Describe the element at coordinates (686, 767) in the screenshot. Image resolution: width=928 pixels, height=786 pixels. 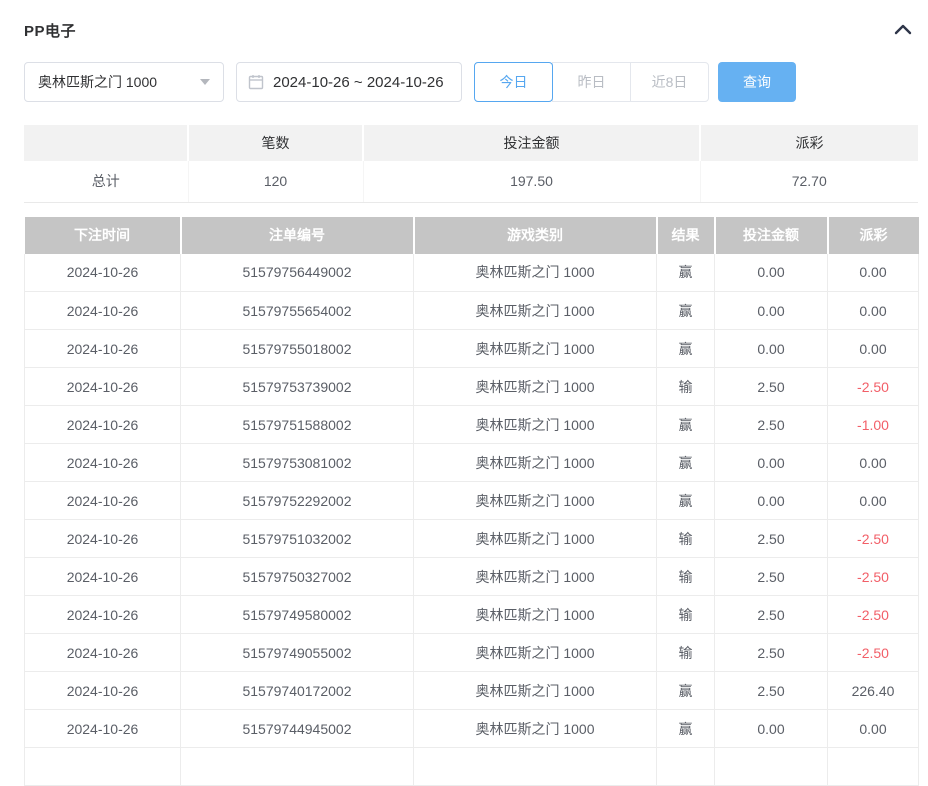
I see `cell-result` at that location.